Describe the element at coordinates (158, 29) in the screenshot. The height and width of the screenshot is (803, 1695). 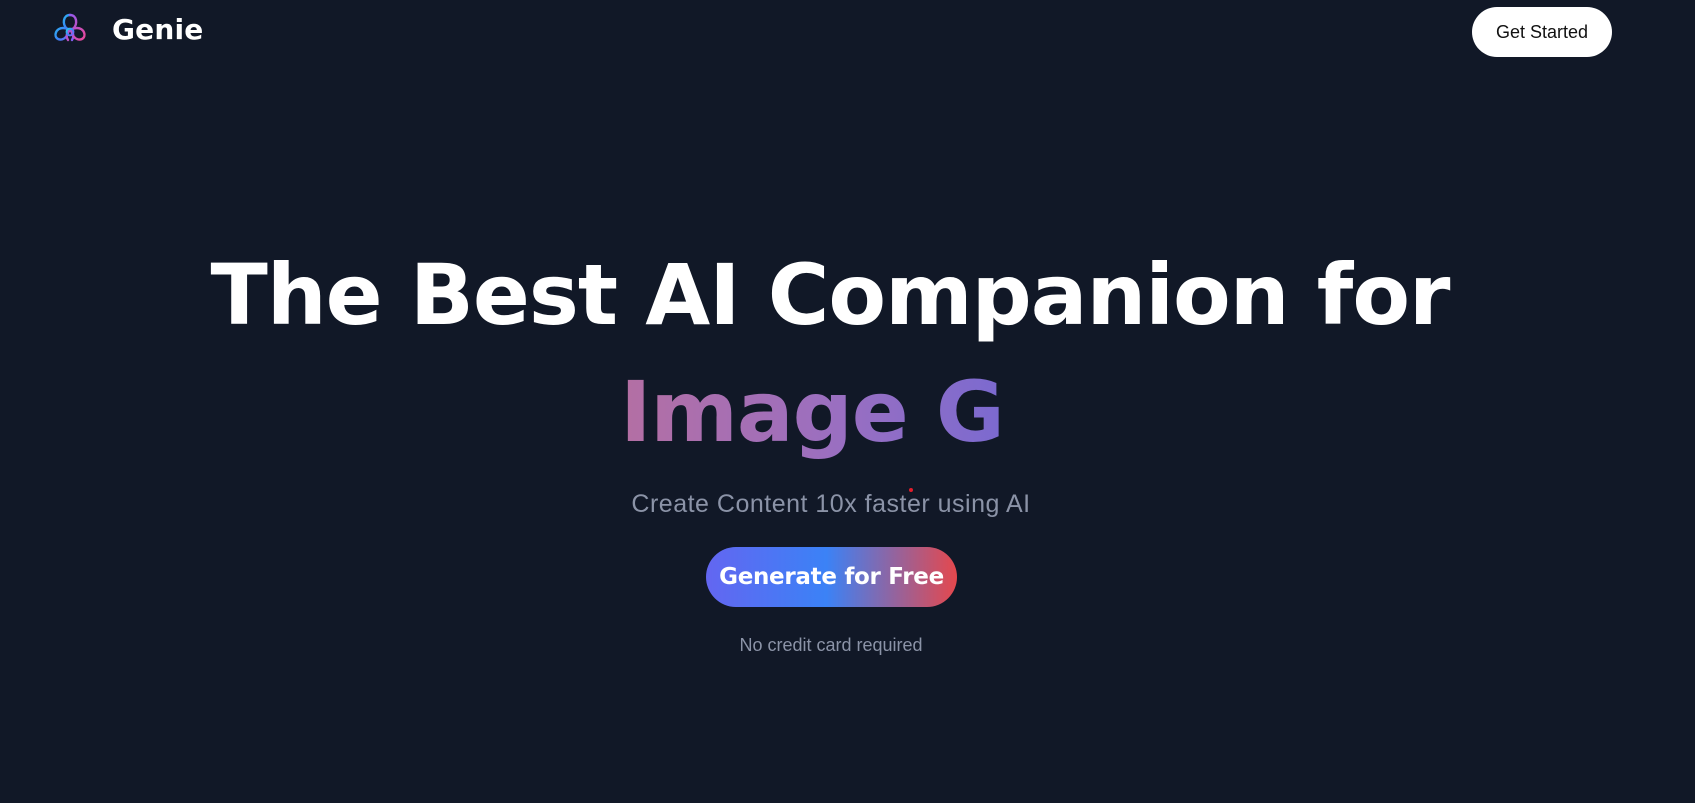
I see `brand-name: Genie` at that location.